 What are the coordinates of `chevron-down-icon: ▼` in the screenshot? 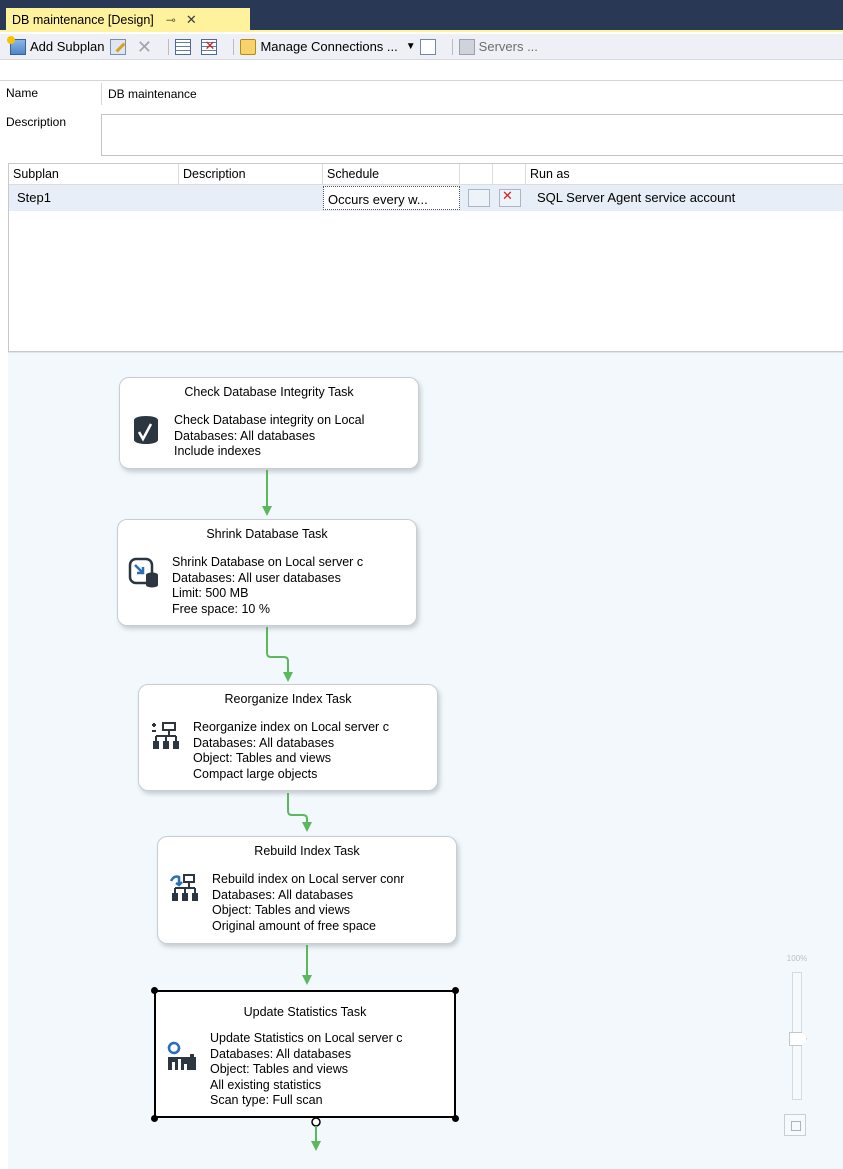 It's located at (411, 46).